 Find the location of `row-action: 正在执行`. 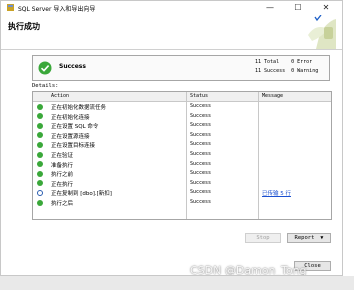

row-action: 正在执行 is located at coordinates (62, 184).